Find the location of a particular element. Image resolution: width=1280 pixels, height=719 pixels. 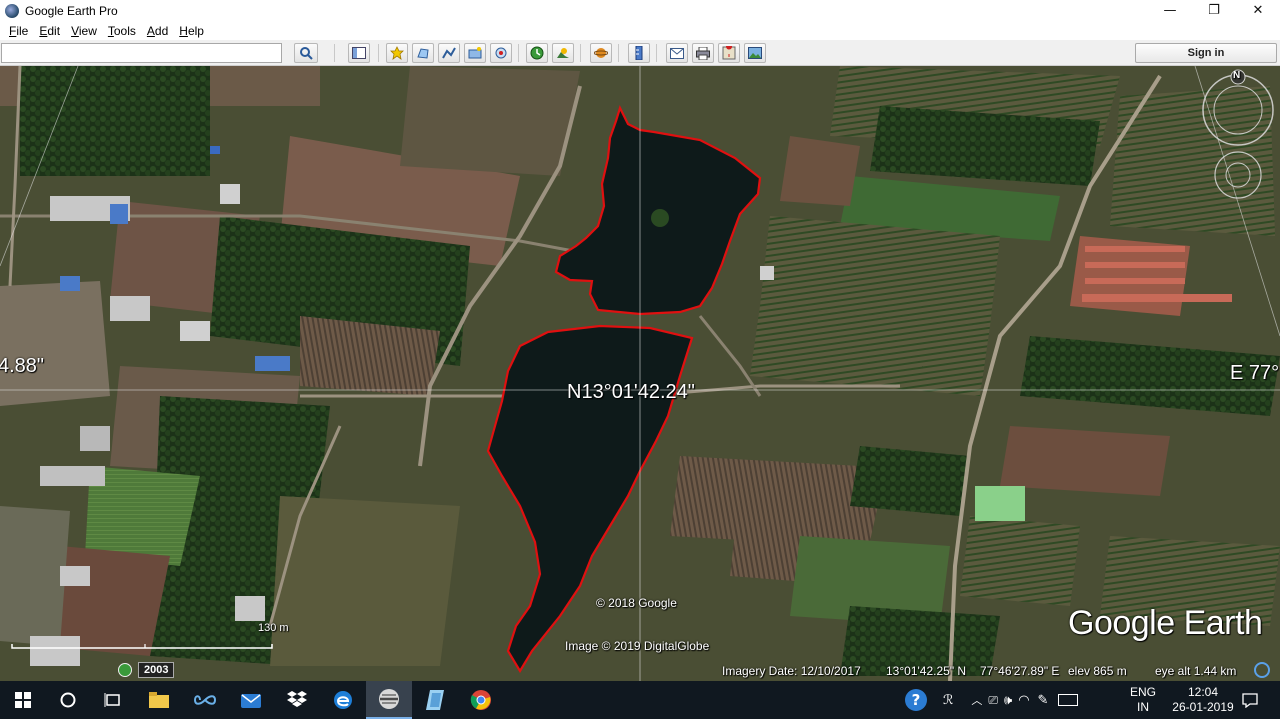

save-image-icon is located at coordinates (755, 53).